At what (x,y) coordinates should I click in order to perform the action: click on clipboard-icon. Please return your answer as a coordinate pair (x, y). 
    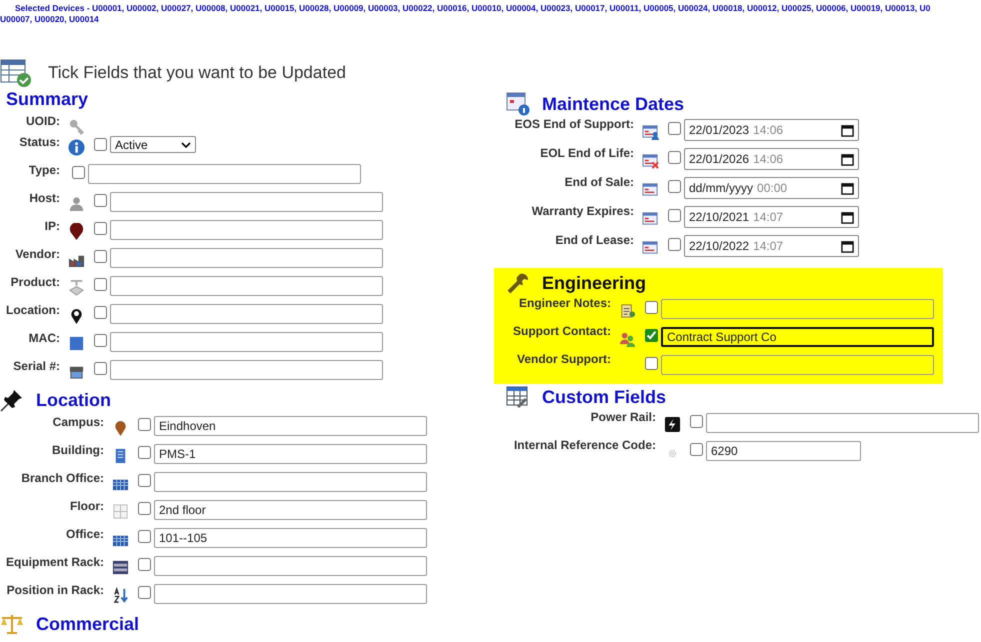
    Looking at the image, I should click on (627, 310).